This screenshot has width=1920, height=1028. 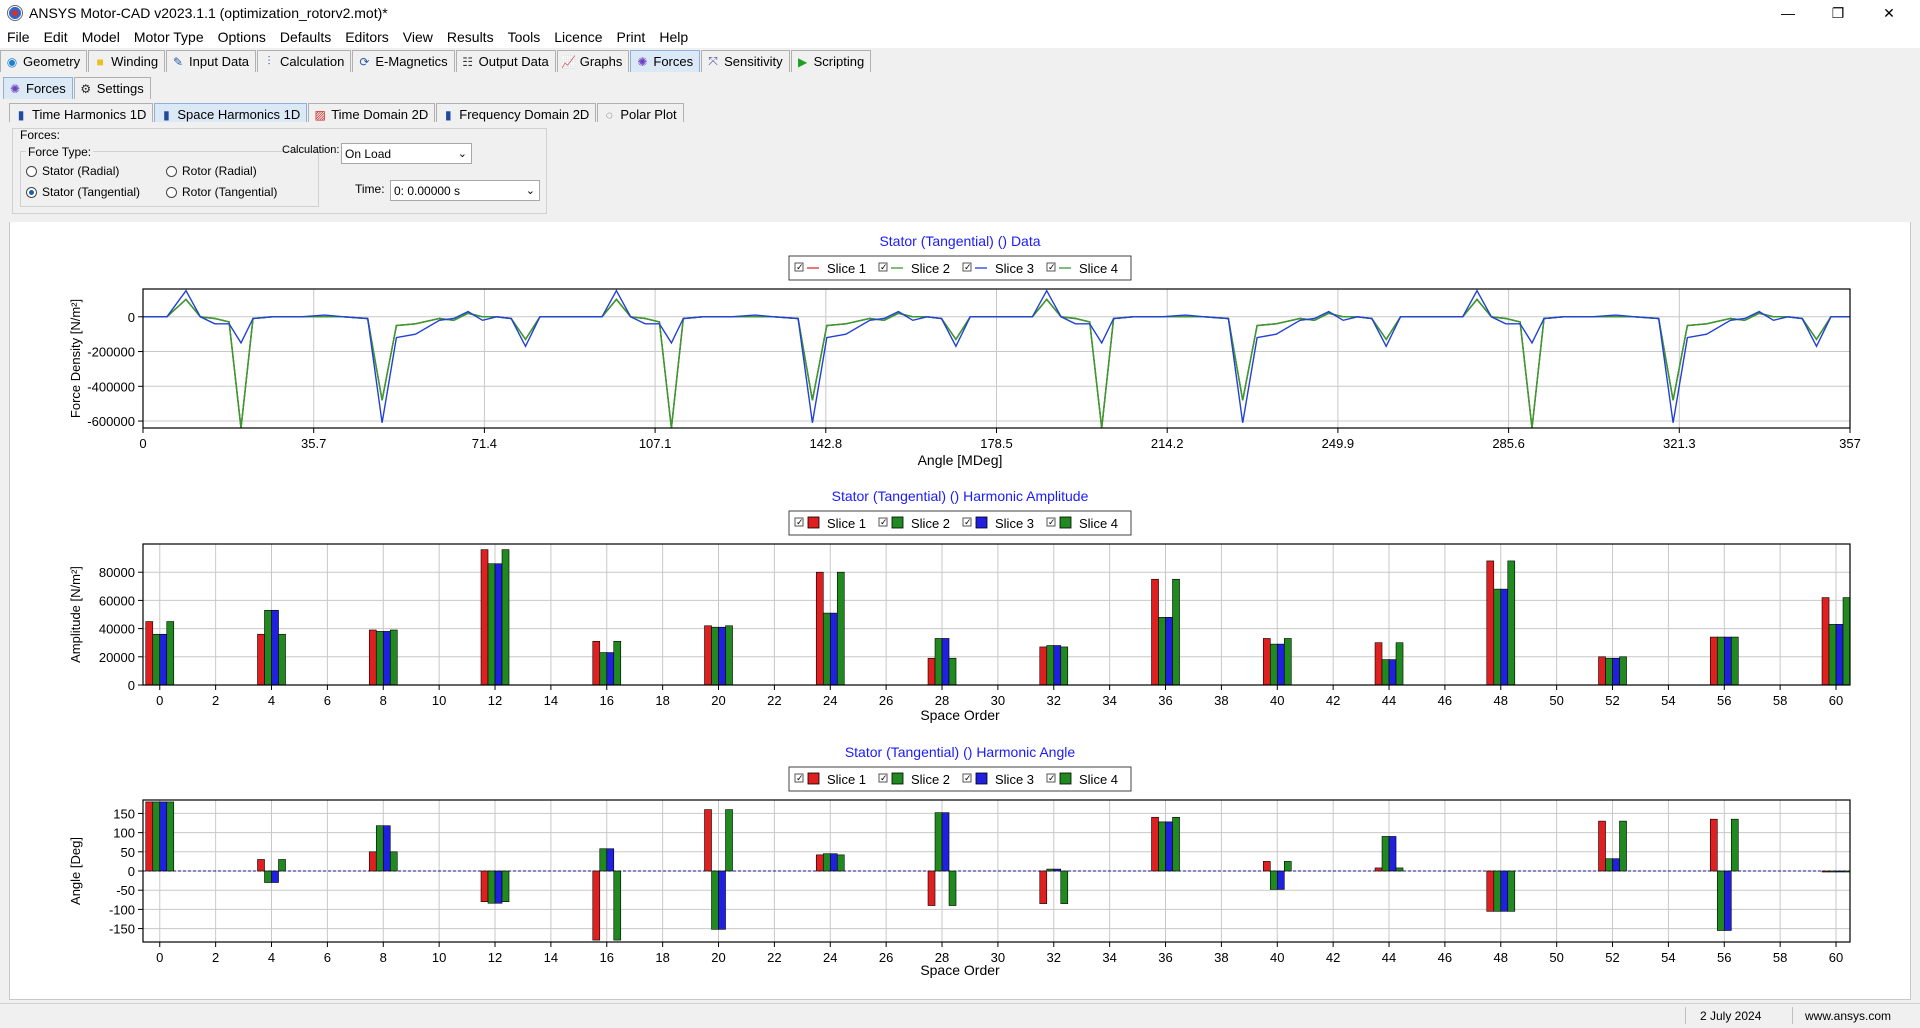 What do you see at coordinates (1780, 700) in the screenshot?
I see `x-tick-label: 58` at bounding box center [1780, 700].